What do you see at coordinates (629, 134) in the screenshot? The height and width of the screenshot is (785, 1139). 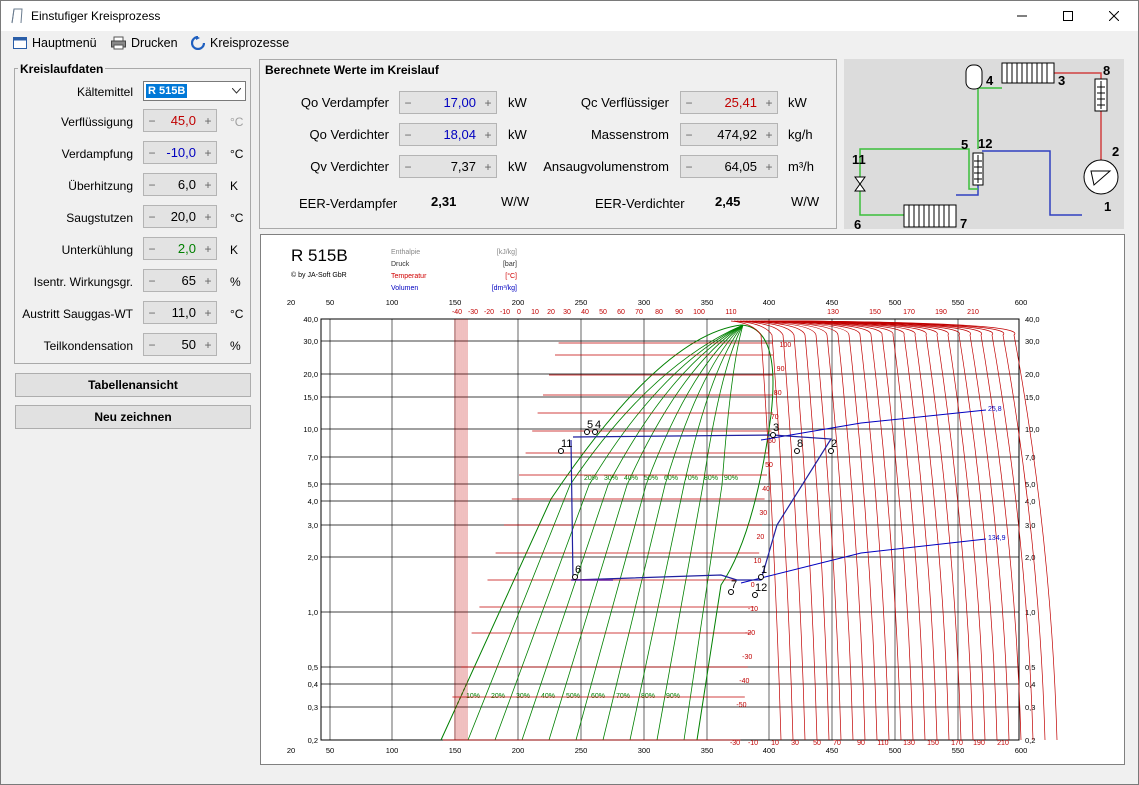 I see `calc-right-label: Massenstrom` at bounding box center [629, 134].